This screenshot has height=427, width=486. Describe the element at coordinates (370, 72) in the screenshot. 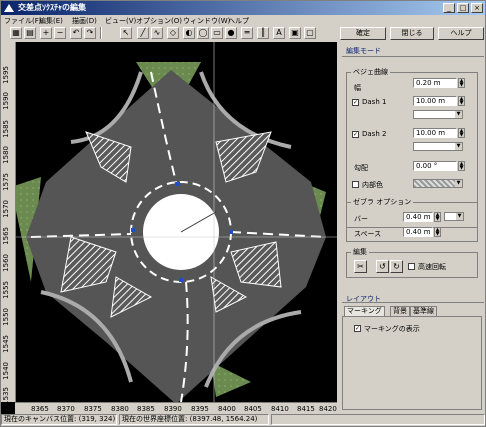

I see `bezier-group-label: ベジェ曲線` at that location.